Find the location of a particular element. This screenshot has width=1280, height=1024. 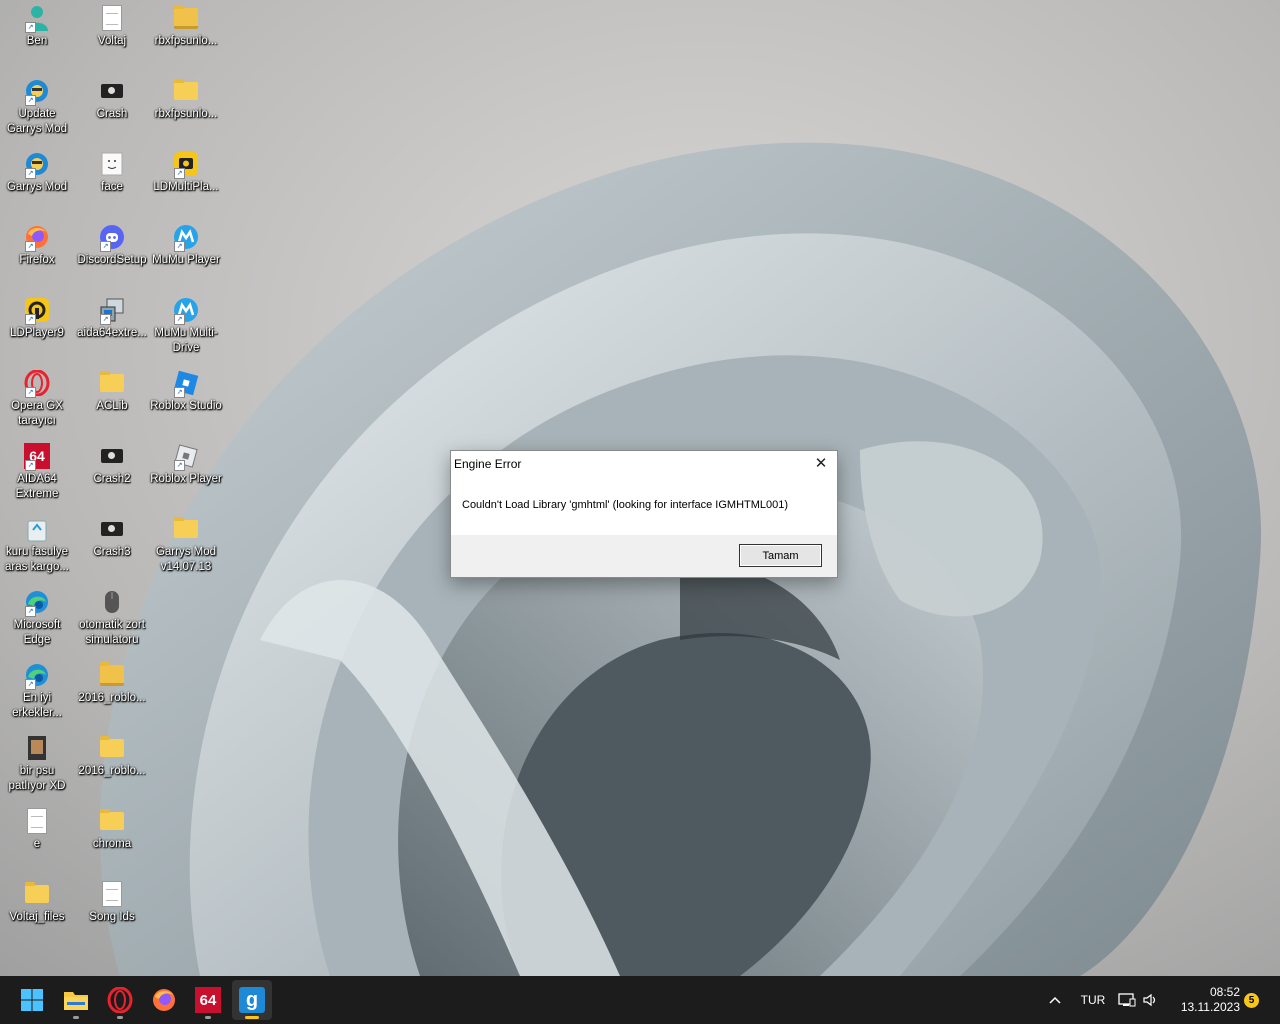

volume-icon is located at coordinates (1149, 1000).